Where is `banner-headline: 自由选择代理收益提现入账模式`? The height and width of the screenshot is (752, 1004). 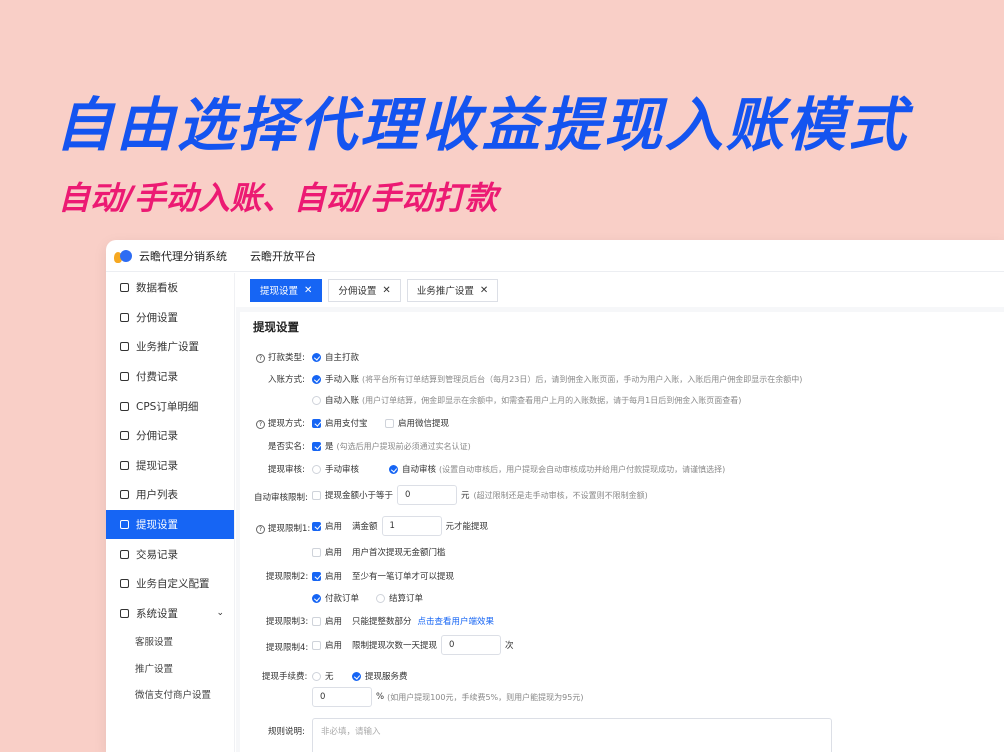 banner-headline: 自由选择代理收益提现入账模式 is located at coordinates (482, 125).